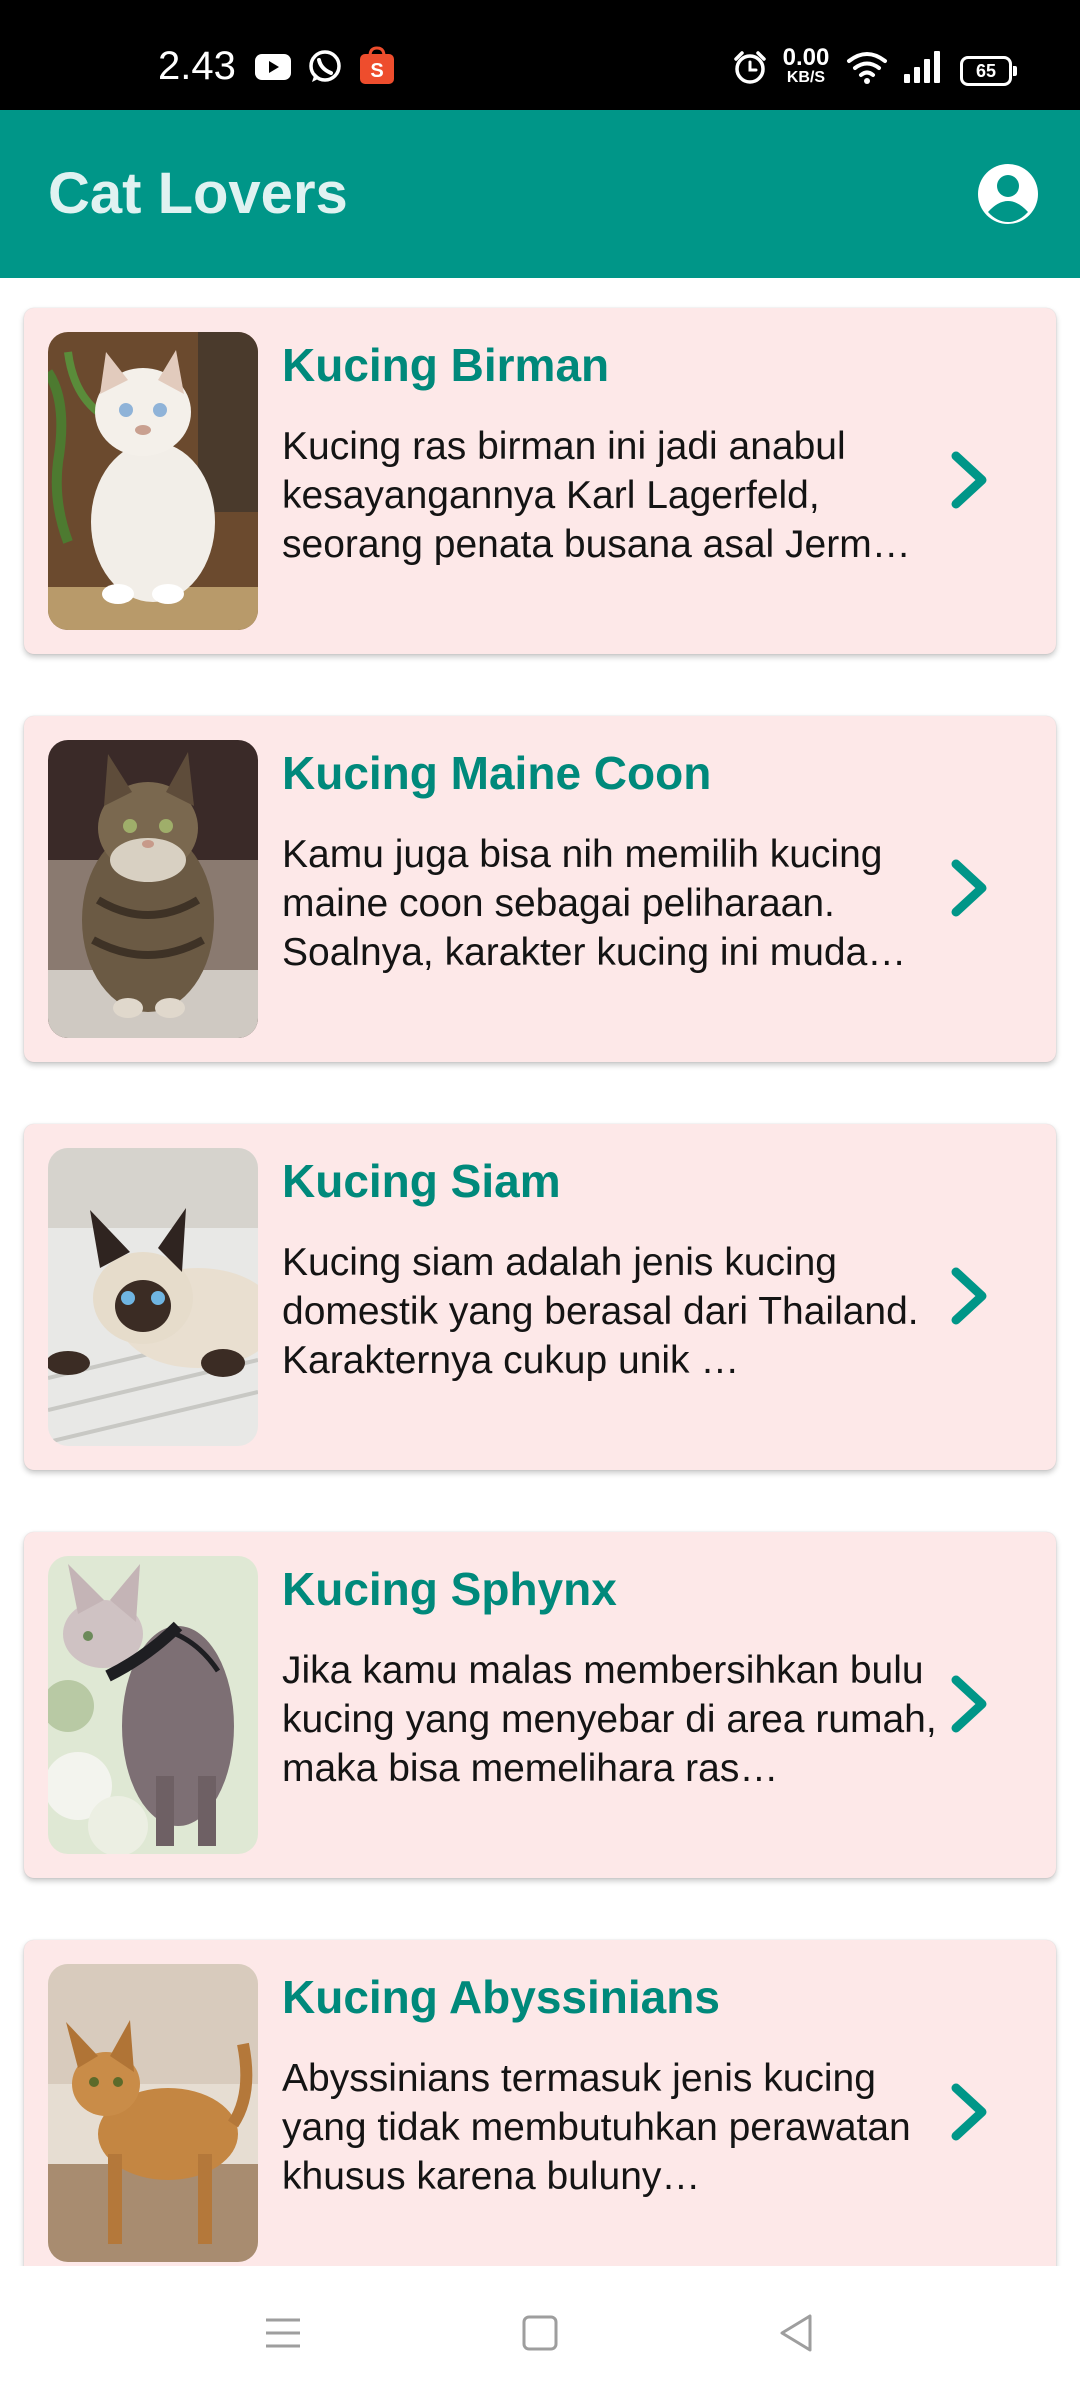  Describe the element at coordinates (867, 68) in the screenshot. I see `wifi-icon` at that location.